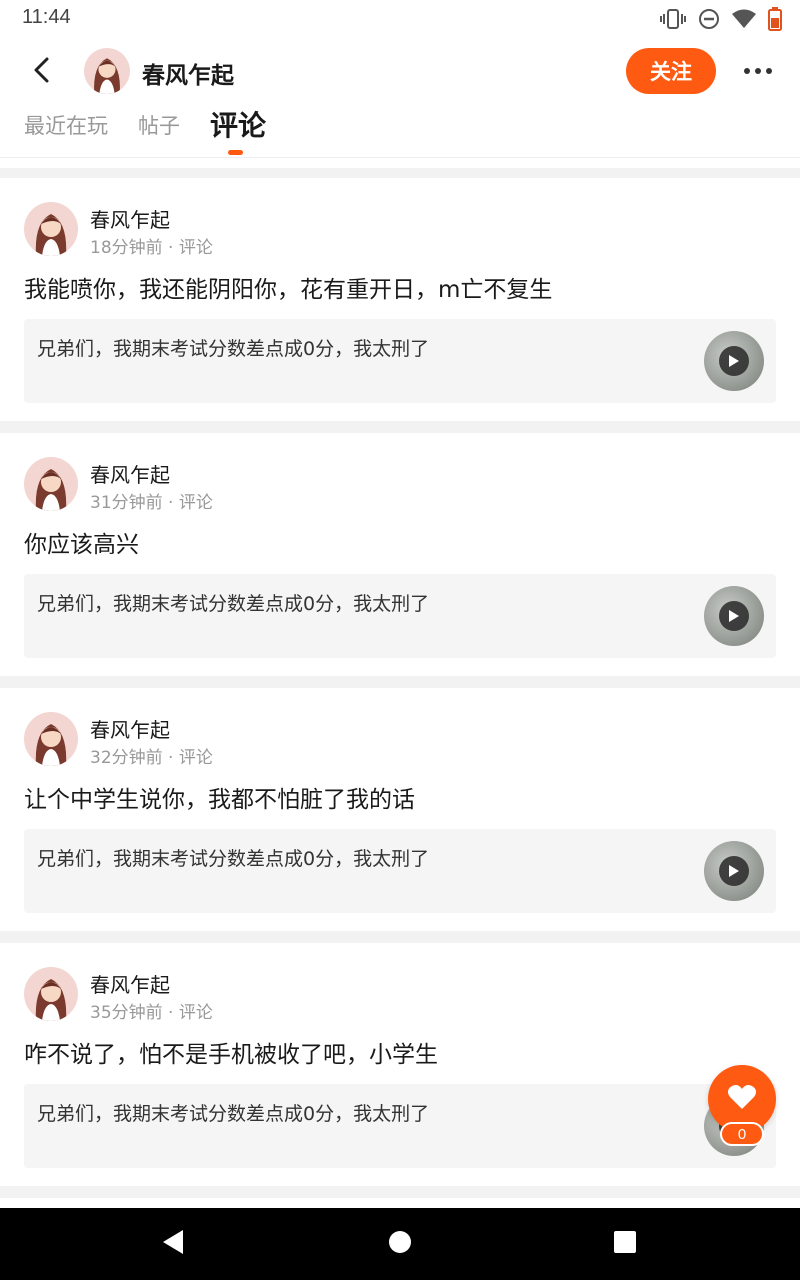 The width and height of the screenshot is (800, 1280). I want to click on comment-time: 35分钟前, so click(126, 1013).